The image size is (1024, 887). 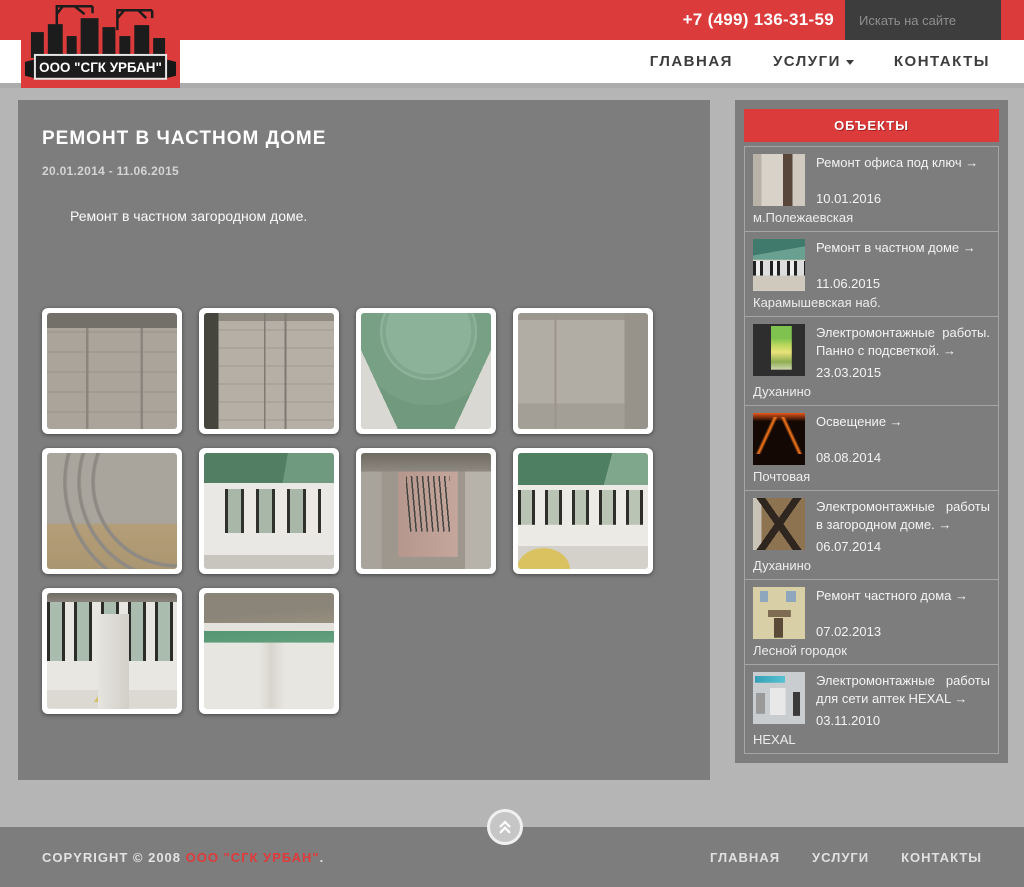 I want to click on copyright-brand-link: ООО "СГК УРБАН", so click(x=253, y=857).